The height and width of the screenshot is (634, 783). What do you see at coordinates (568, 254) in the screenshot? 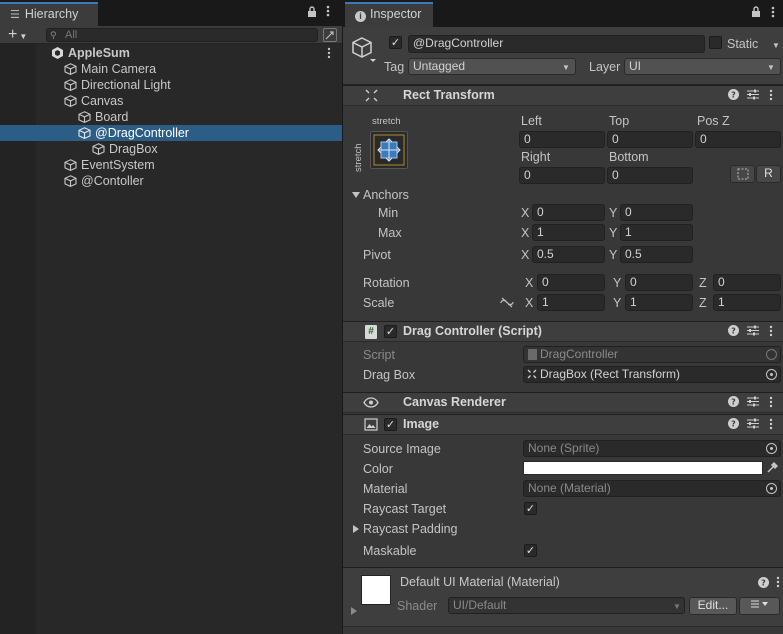
I see `pivot-x-field: 0.5` at bounding box center [568, 254].